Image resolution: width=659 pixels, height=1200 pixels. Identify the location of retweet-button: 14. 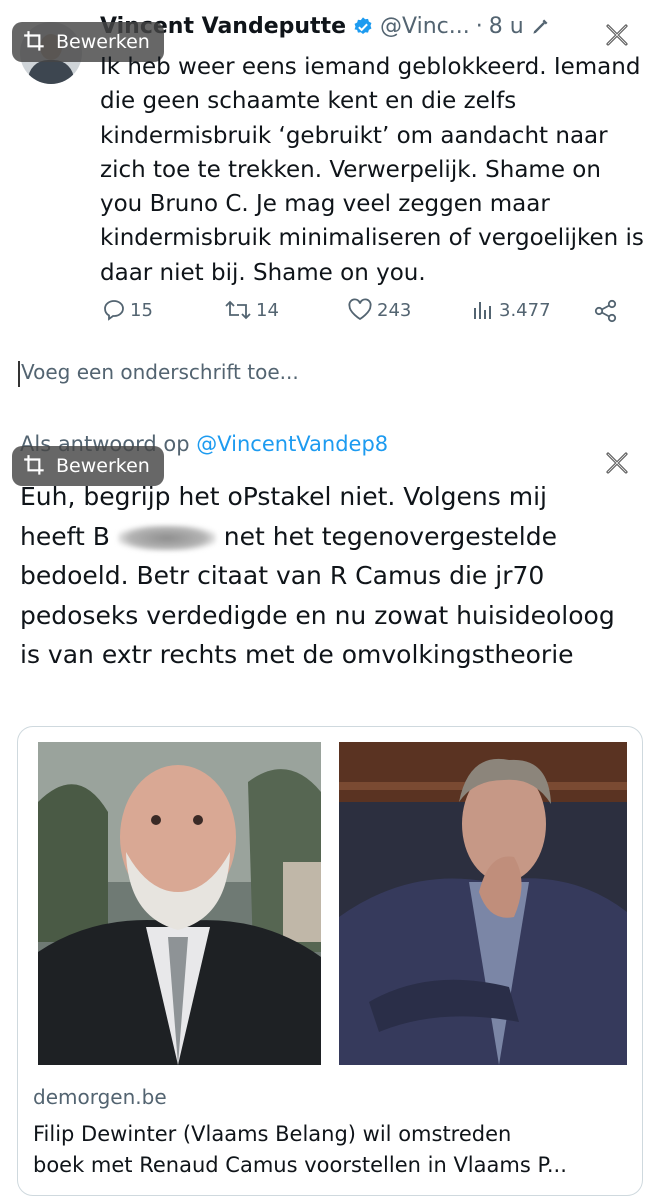
(251, 310).